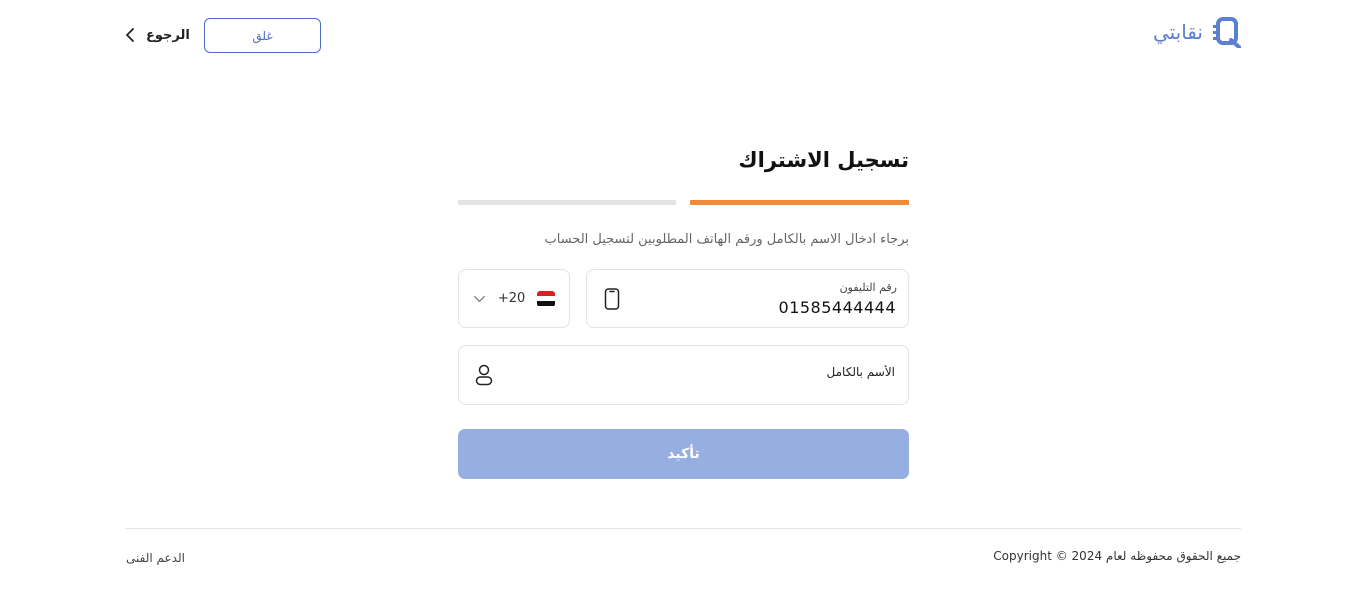 This screenshot has height=589, width=1366. I want to click on copyright-text: جميع الحقوق محفوظه لعام 2024 © Copyright, so click(1117, 556).